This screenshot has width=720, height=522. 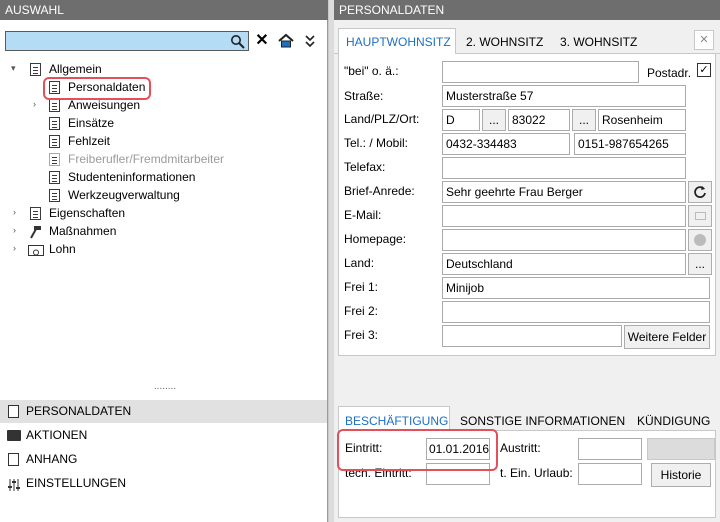 What do you see at coordinates (286, 41) in the screenshot?
I see `home-icon` at bounding box center [286, 41].